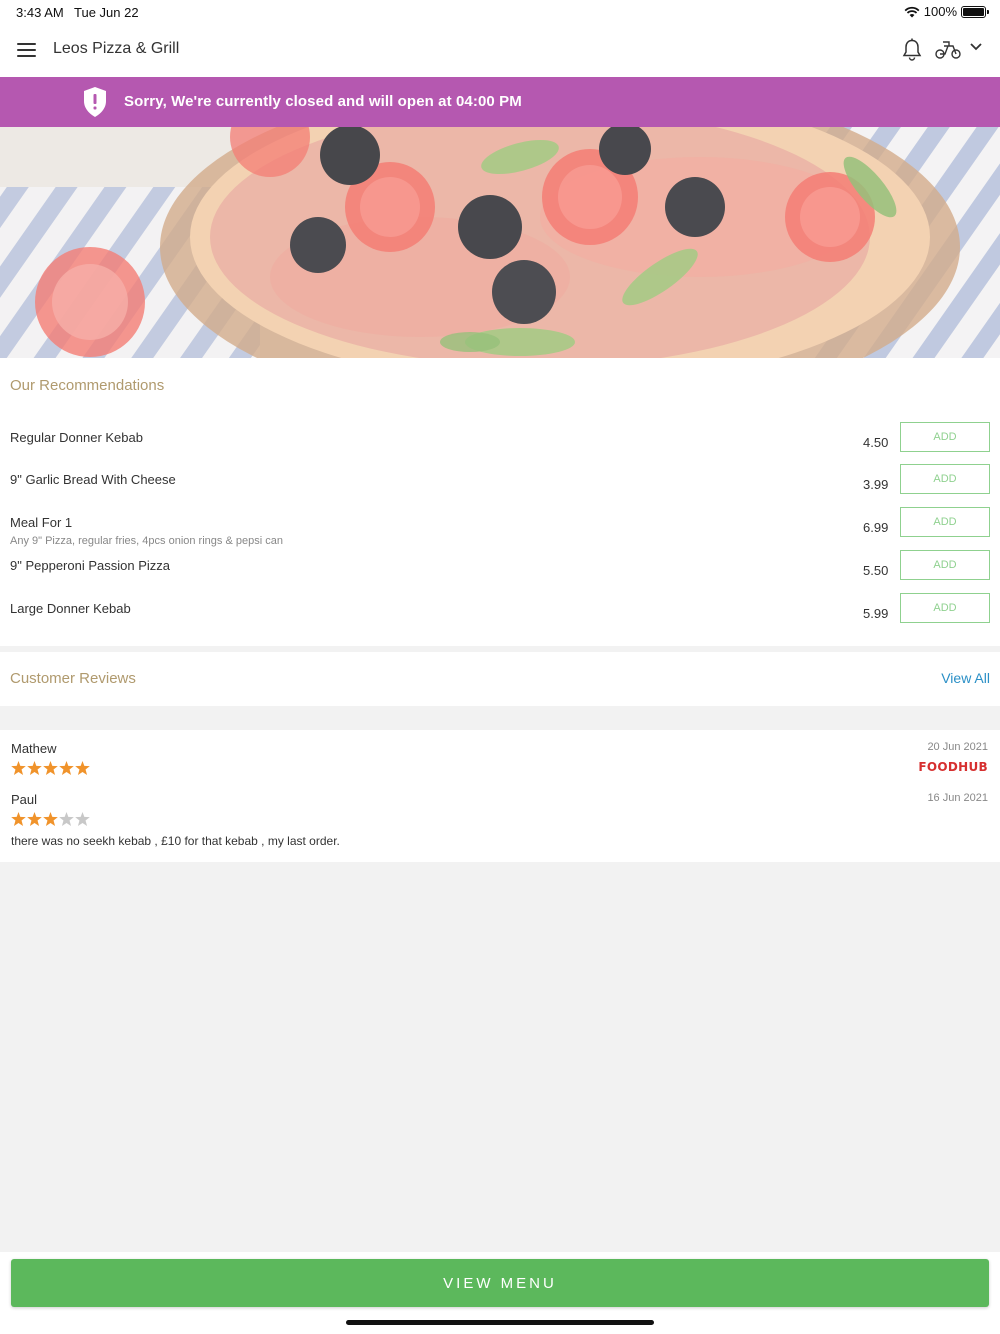 This screenshot has height=1334, width=1000. What do you see at coordinates (876, 527) in the screenshot?
I see `item-price: 6.99` at bounding box center [876, 527].